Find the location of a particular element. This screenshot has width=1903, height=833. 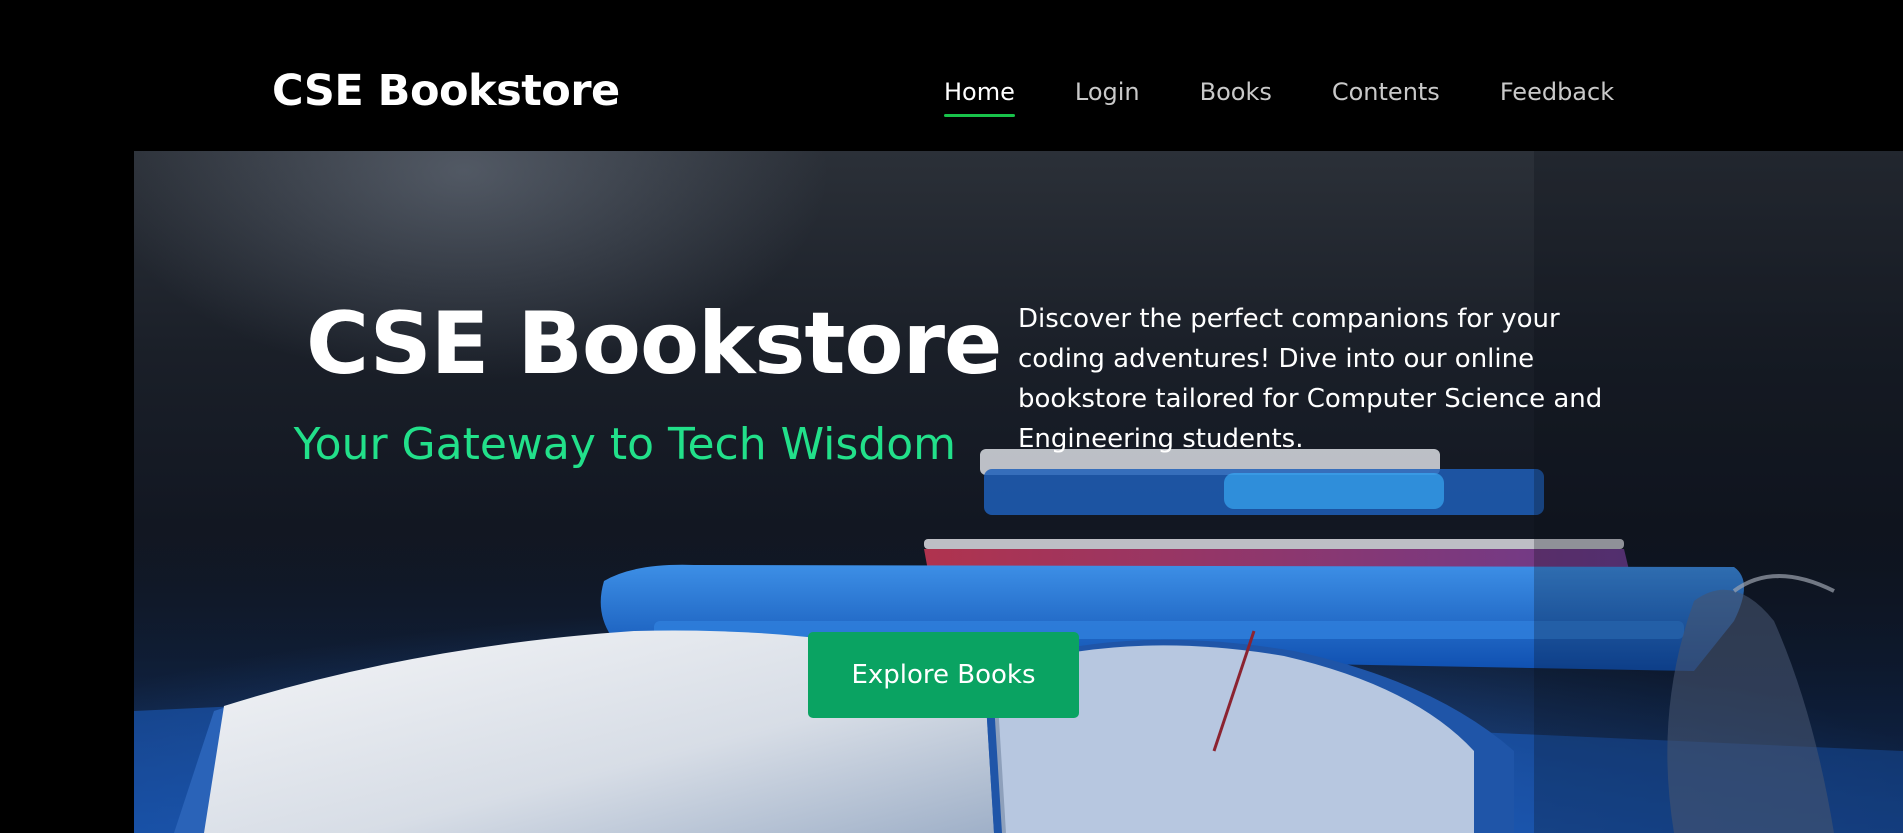

hero-subtitle: Your Gateway to Tech Wisdom is located at coordinates (624, 444).